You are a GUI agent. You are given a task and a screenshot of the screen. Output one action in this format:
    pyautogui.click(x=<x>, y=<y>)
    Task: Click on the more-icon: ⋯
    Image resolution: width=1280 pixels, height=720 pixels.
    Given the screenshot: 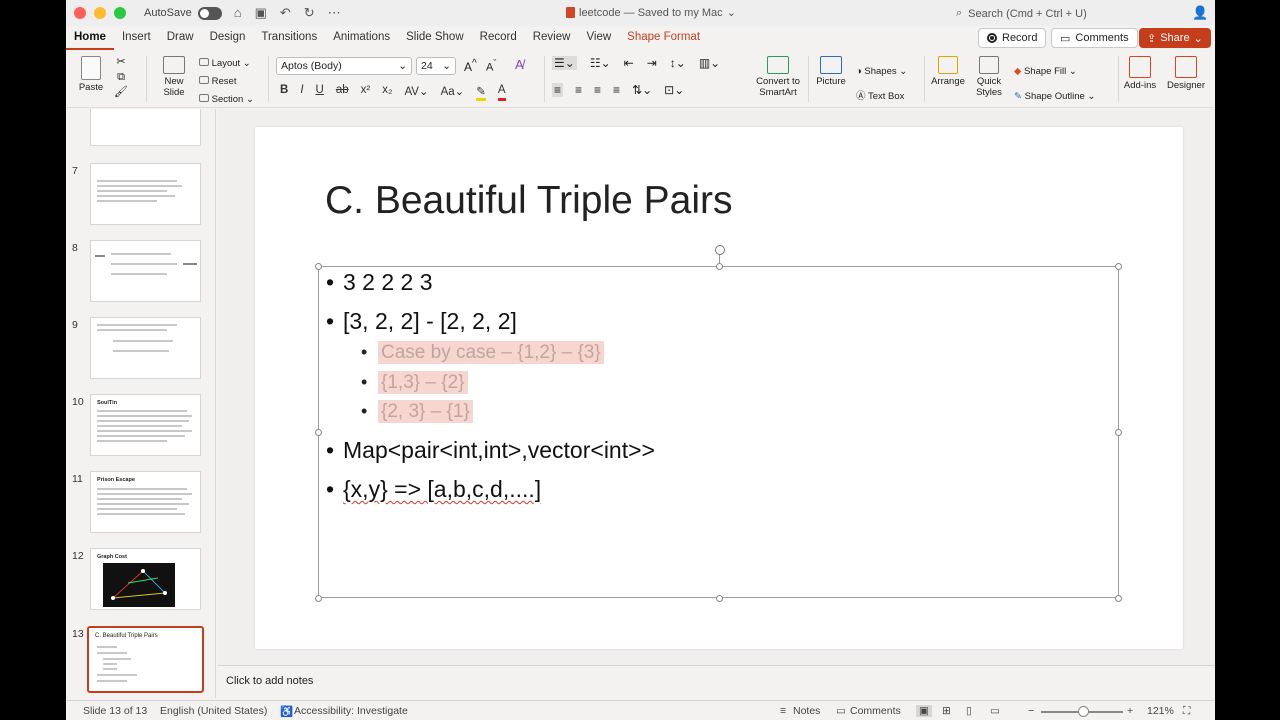 What is the action you would take?
    pyautogui.click(x=334, y=13)
    